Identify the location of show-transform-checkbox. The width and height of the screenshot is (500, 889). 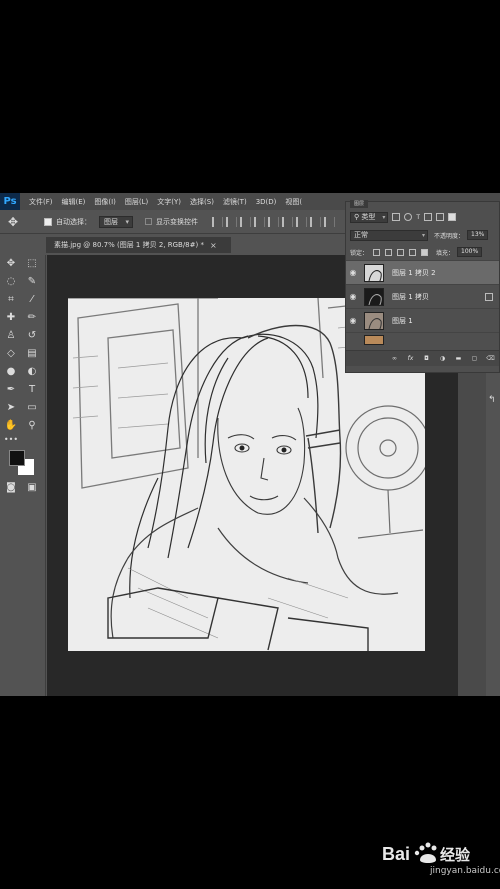
(148, 221).